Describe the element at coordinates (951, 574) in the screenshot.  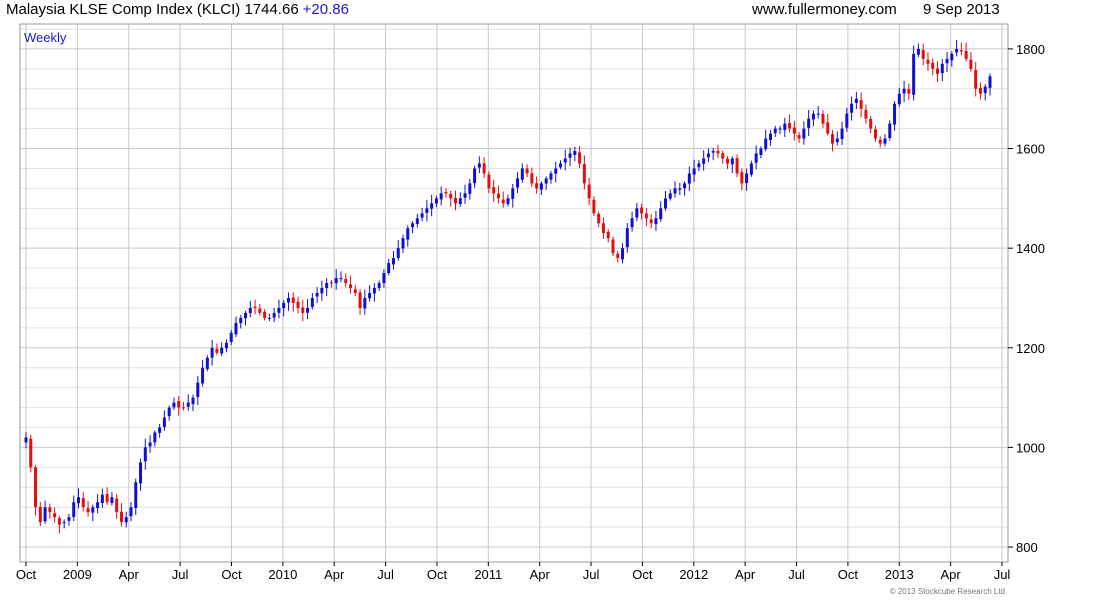
I see `x-tick-label: Apr` at that location.